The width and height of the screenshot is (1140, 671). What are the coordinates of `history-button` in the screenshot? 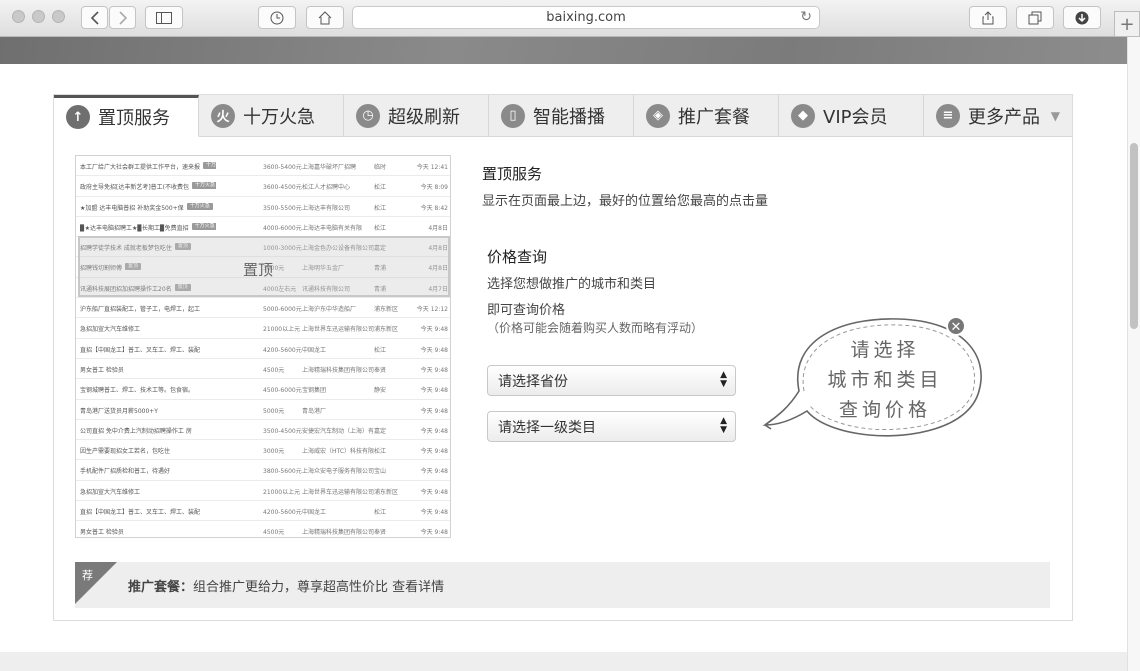 It's located at (277, 17).